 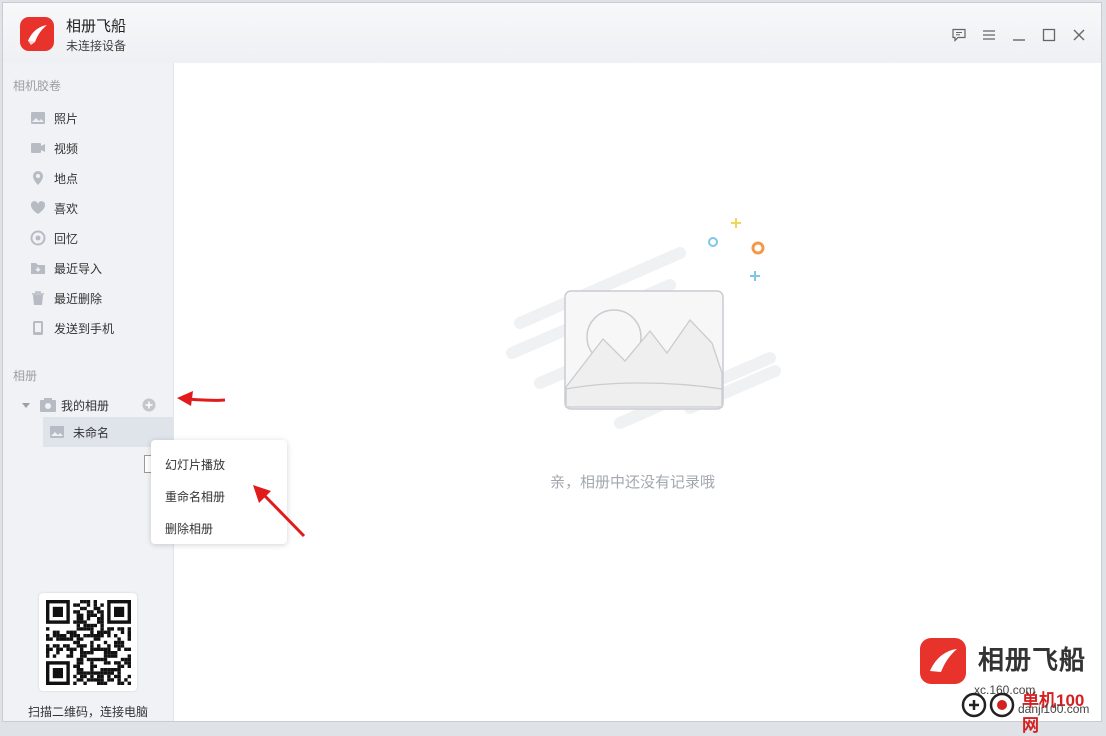 What do you see at coordinates (96, 46) in the screenshot?
I see `connection-status: 未连接设备` at bounding box center [96, 46].